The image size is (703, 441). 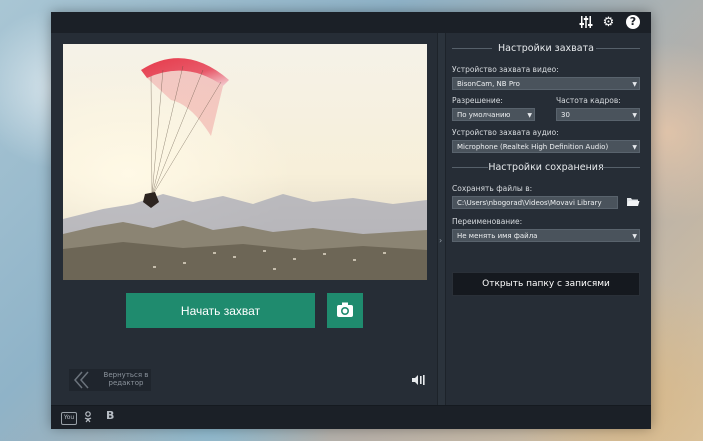 What do you see at coordinates (608, 22) in the screenshot?
I see `gear-icon: ⚙` at bounding box center [608, 22].